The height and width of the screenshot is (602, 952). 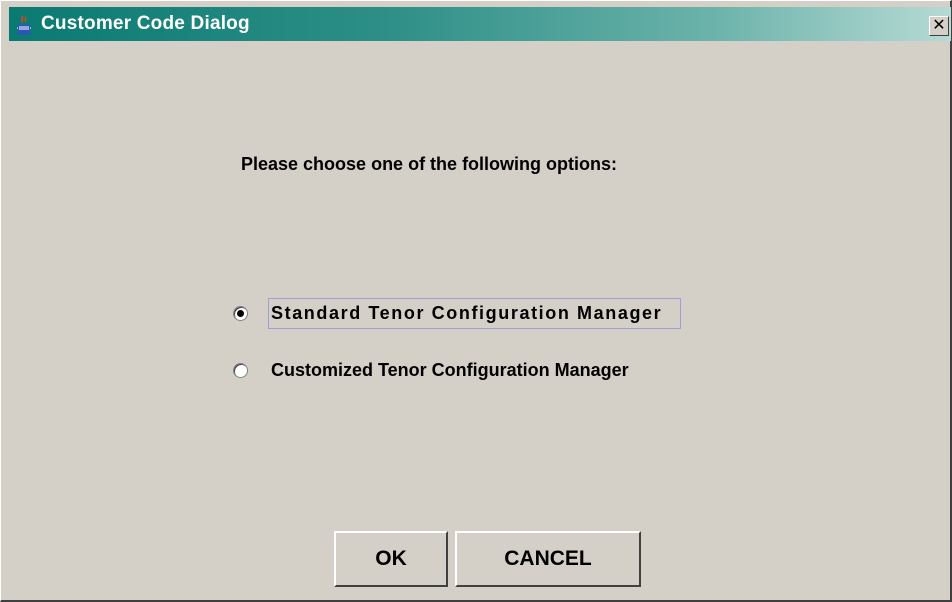 What do you see at coordinates (240, 370) in the screenshot?
I see `radio-customized` at bounding box center [240, 370].